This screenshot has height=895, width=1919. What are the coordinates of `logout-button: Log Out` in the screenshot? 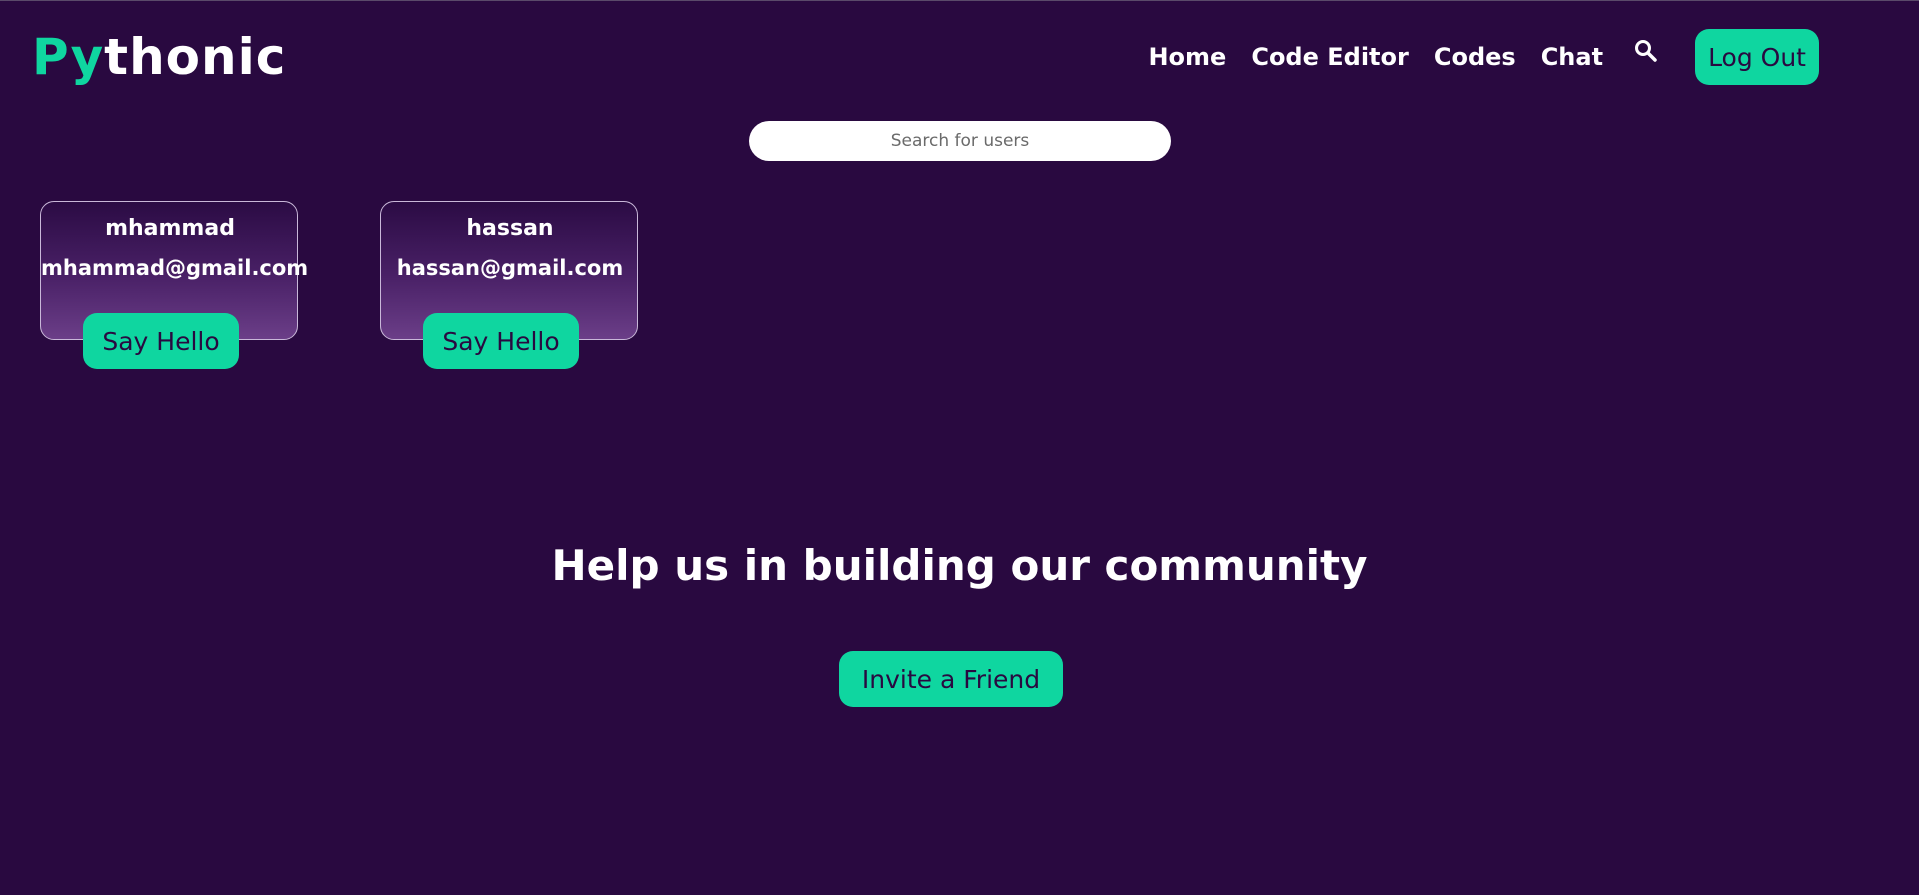 It's located at (1757, 57).